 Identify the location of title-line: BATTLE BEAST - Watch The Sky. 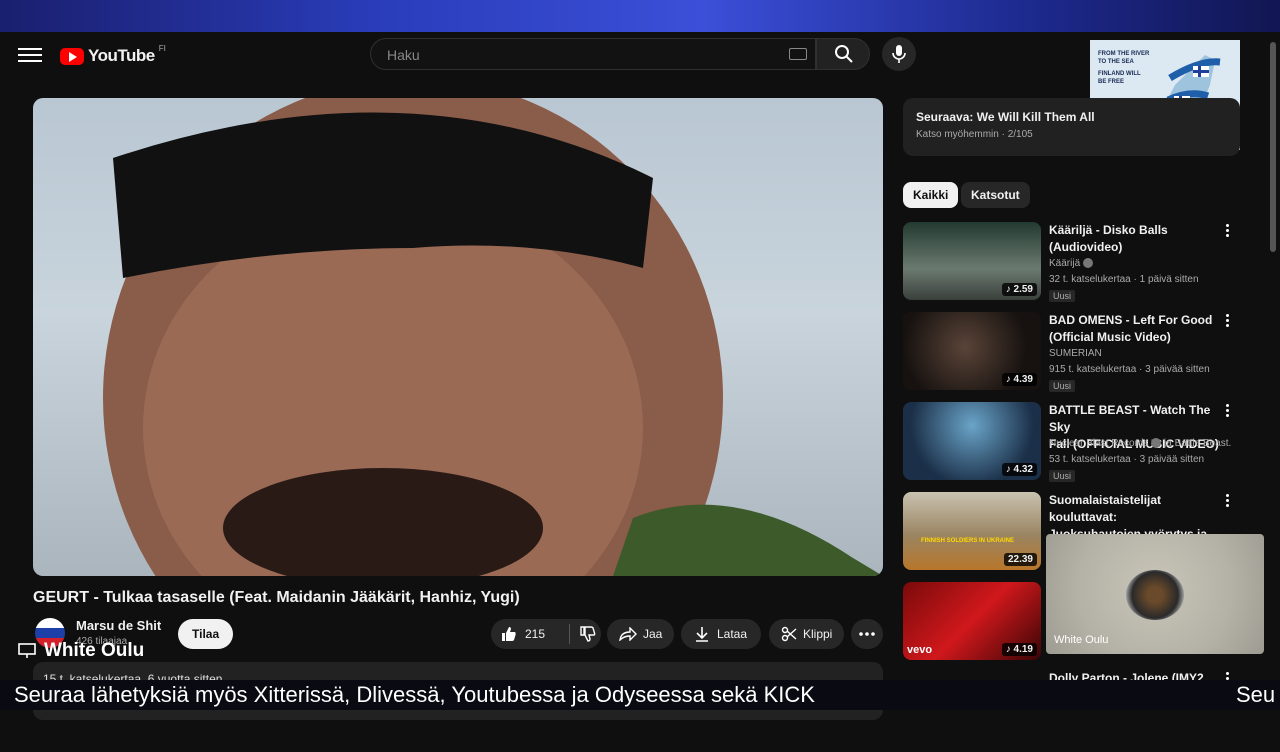
(1130, 418).